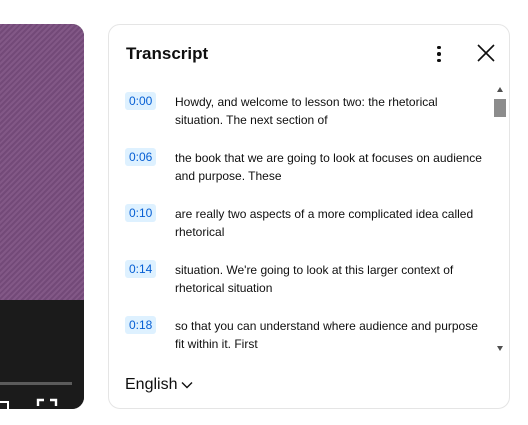 The height and width of the screenshot is (425, 528). Describe the element at coordinates (42, 354) in the screenshot. I see `player-controls` at that location.